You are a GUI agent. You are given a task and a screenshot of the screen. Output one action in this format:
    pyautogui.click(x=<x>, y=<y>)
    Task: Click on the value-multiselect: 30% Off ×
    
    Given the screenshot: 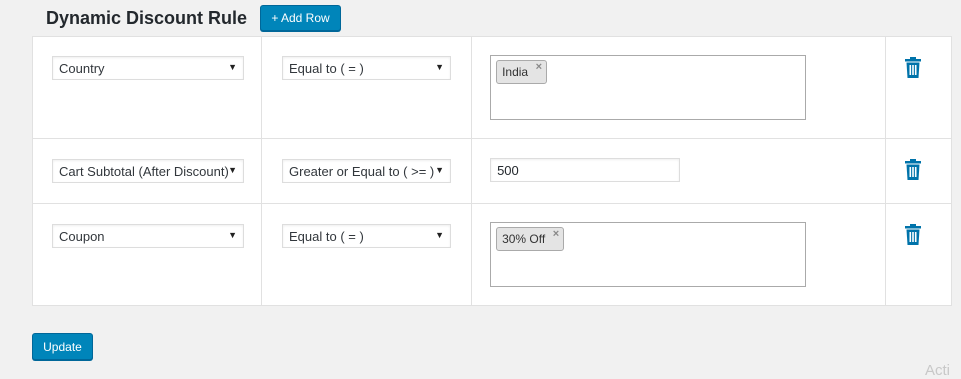 What is the action you would take?
    pyautogui.click(x=648, y=254)
    